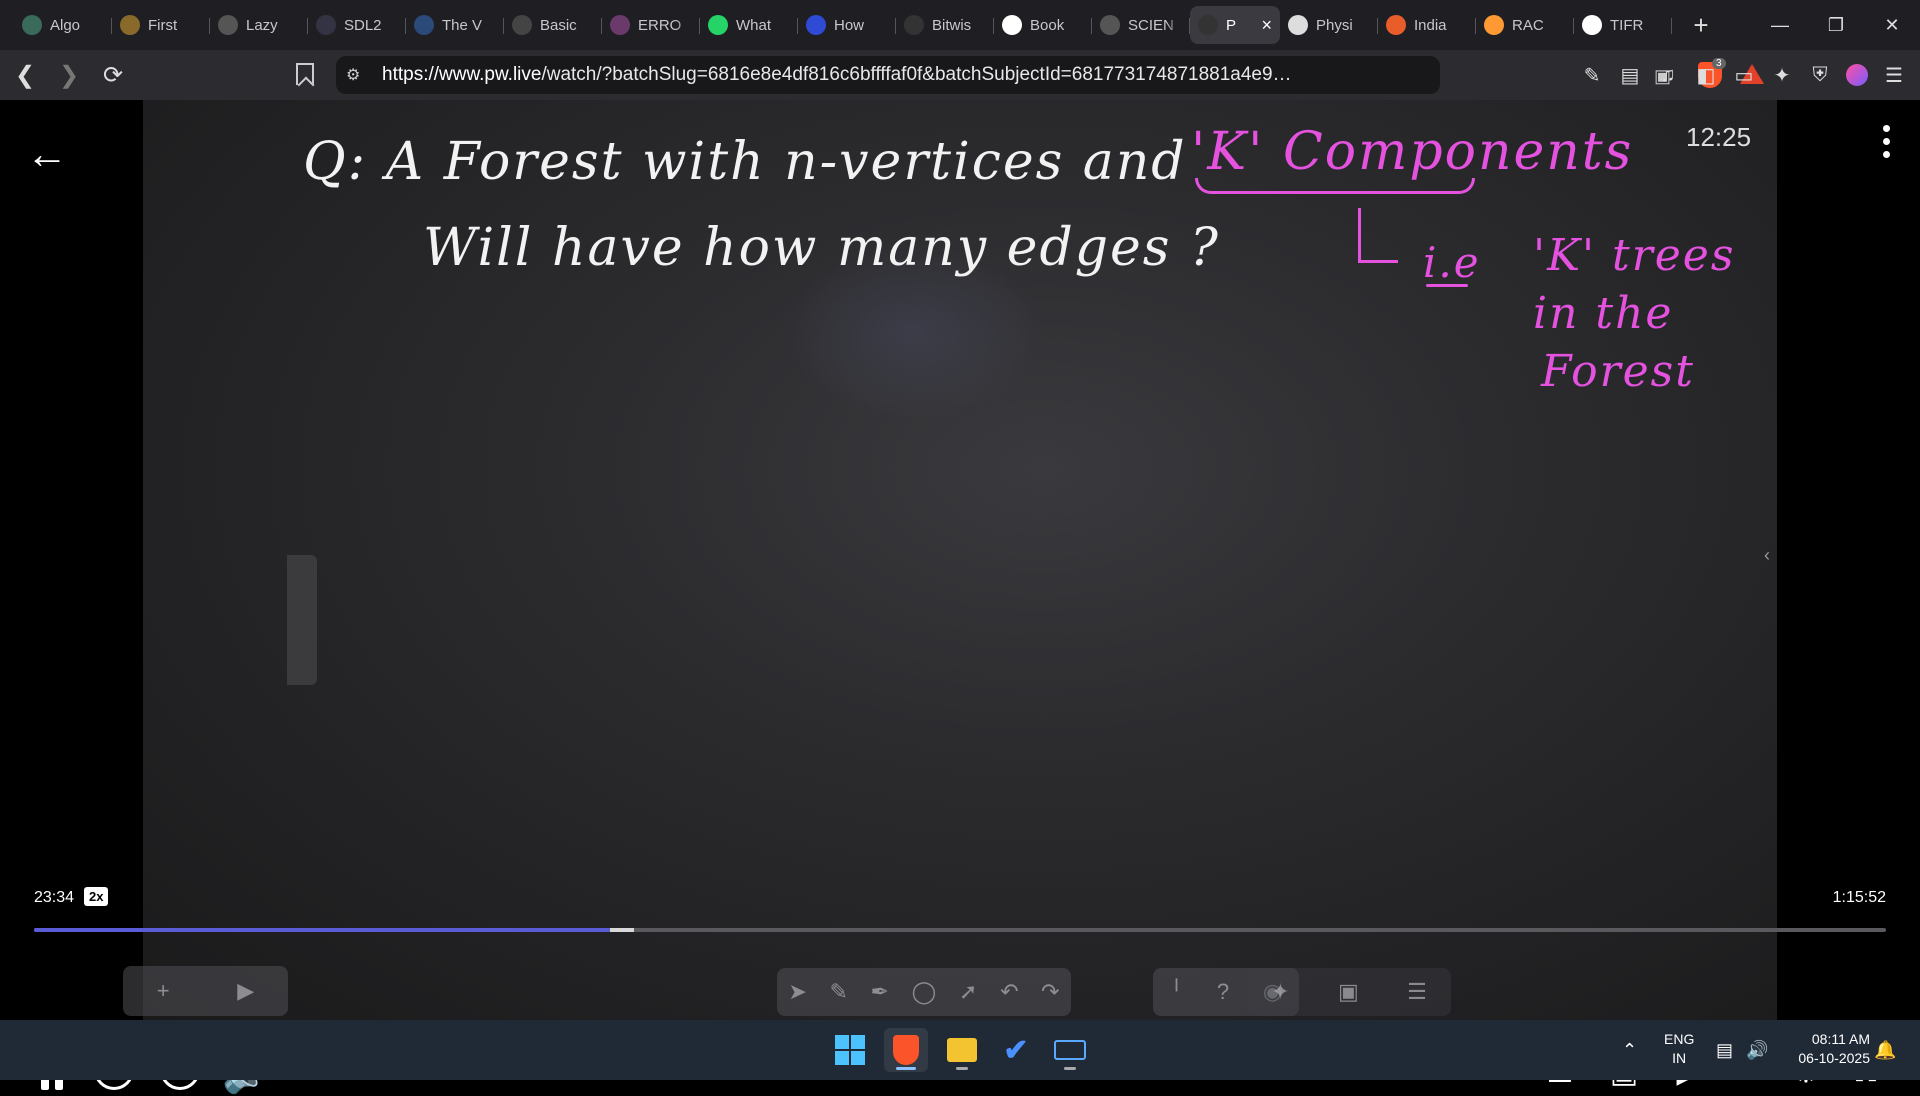 The image size is (1920, 1096). What do you see at coordinates (558, 25) in the screenshot?
I see `tab-title: Basic` at bounding box center [558, 25].